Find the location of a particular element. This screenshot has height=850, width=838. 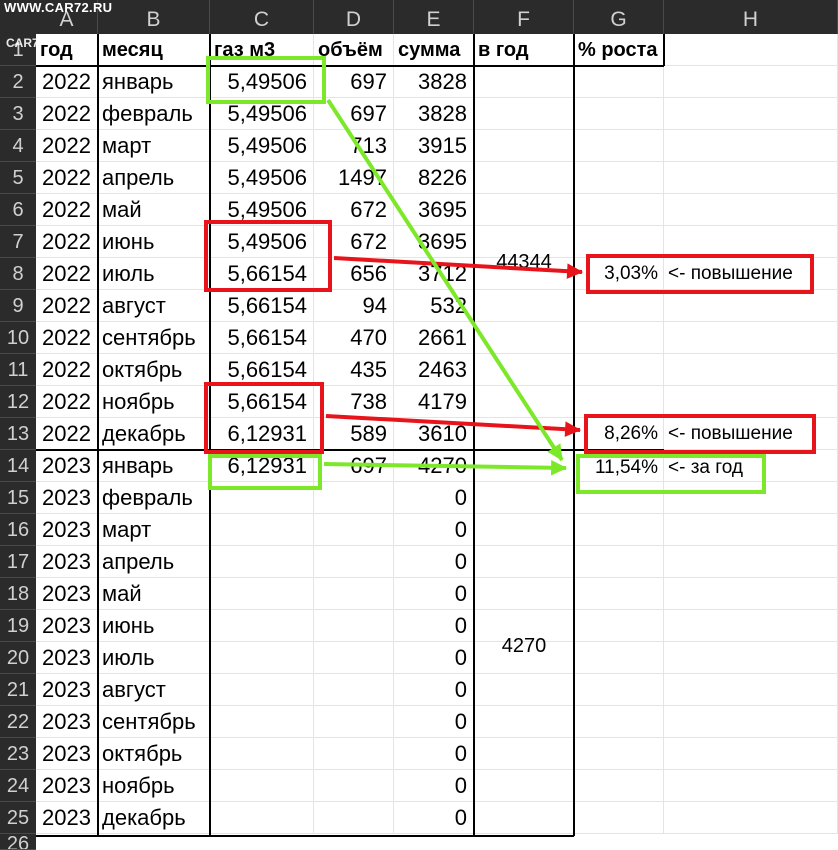

header-per-year: в год is located at coordinates (524, 50).